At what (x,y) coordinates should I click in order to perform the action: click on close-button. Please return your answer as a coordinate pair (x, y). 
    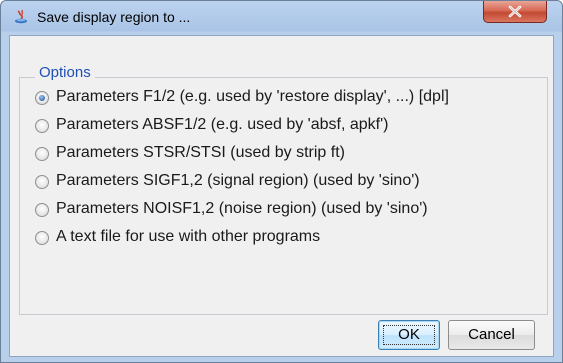
    Looking at the image, I should click on (515, 12).